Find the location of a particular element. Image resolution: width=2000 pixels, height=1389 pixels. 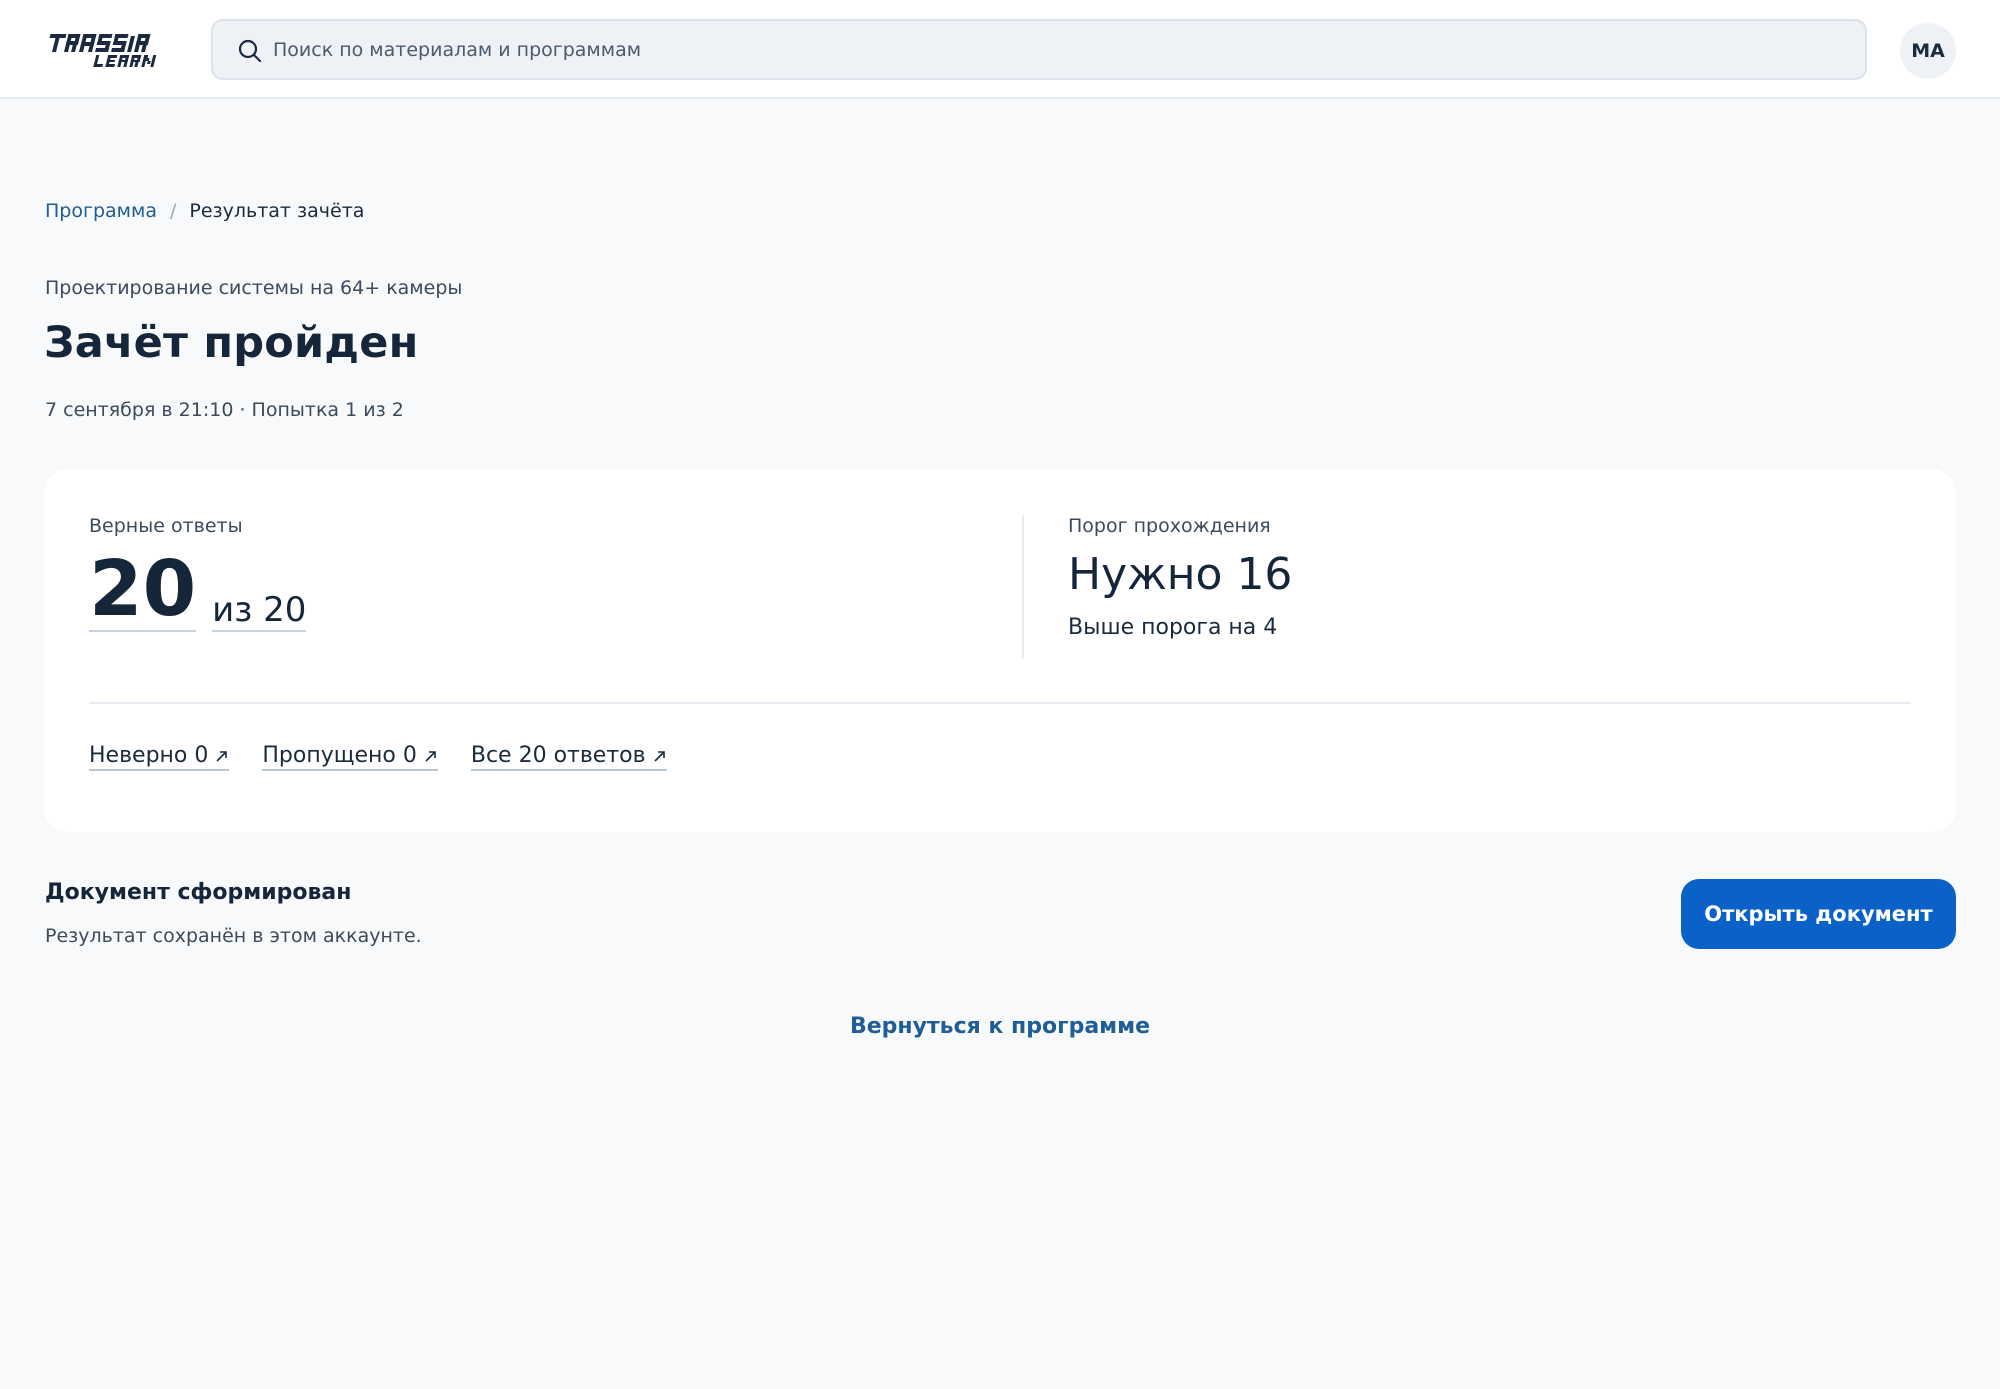

trassir-learn-logo is located at coordinates (112, 49).